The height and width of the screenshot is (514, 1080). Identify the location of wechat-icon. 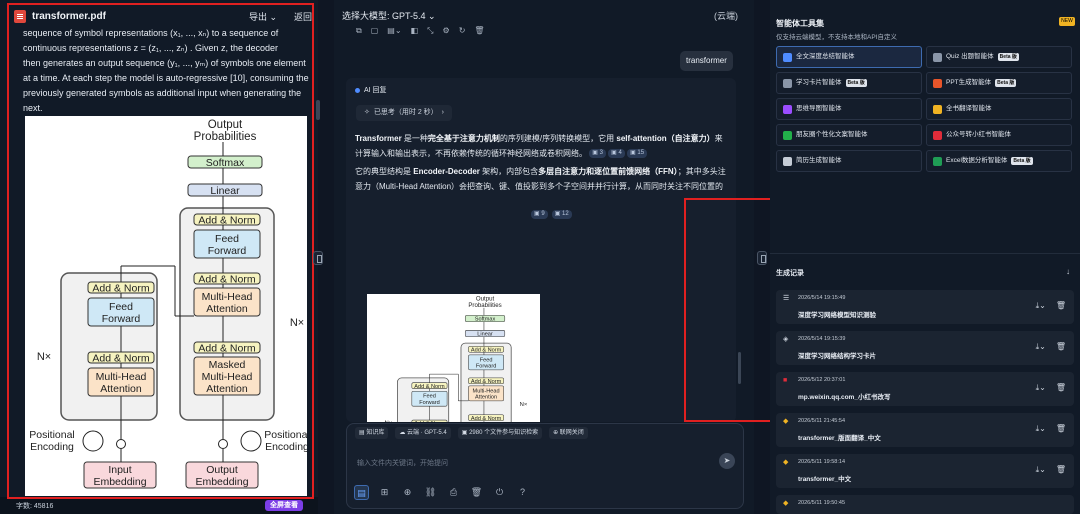
(787, 135).